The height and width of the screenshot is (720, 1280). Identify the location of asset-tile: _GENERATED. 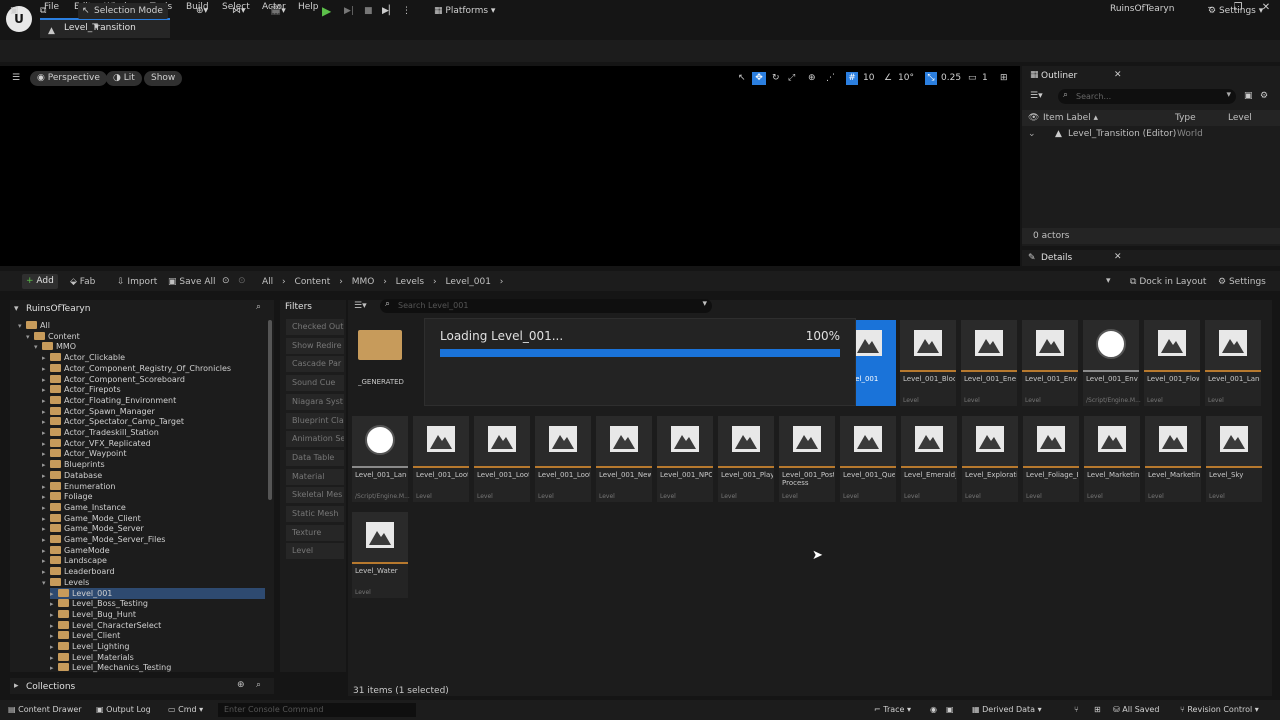
(380, 363).